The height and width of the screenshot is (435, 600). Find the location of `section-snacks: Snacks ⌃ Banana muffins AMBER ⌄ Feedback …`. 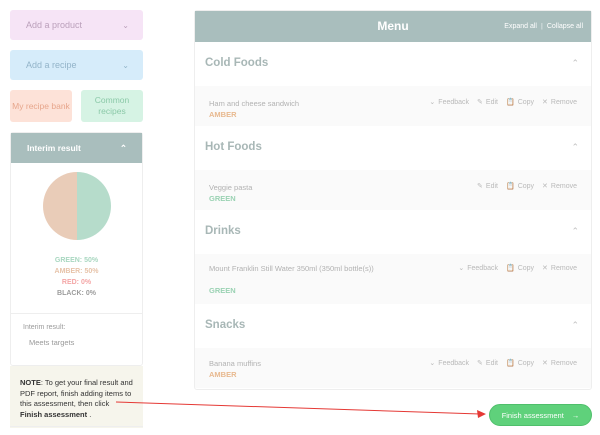

section-snacks: Snacks ⌃ Banana muffins AMBER ⌄ Feedback … is located at coordinates (393, 347).